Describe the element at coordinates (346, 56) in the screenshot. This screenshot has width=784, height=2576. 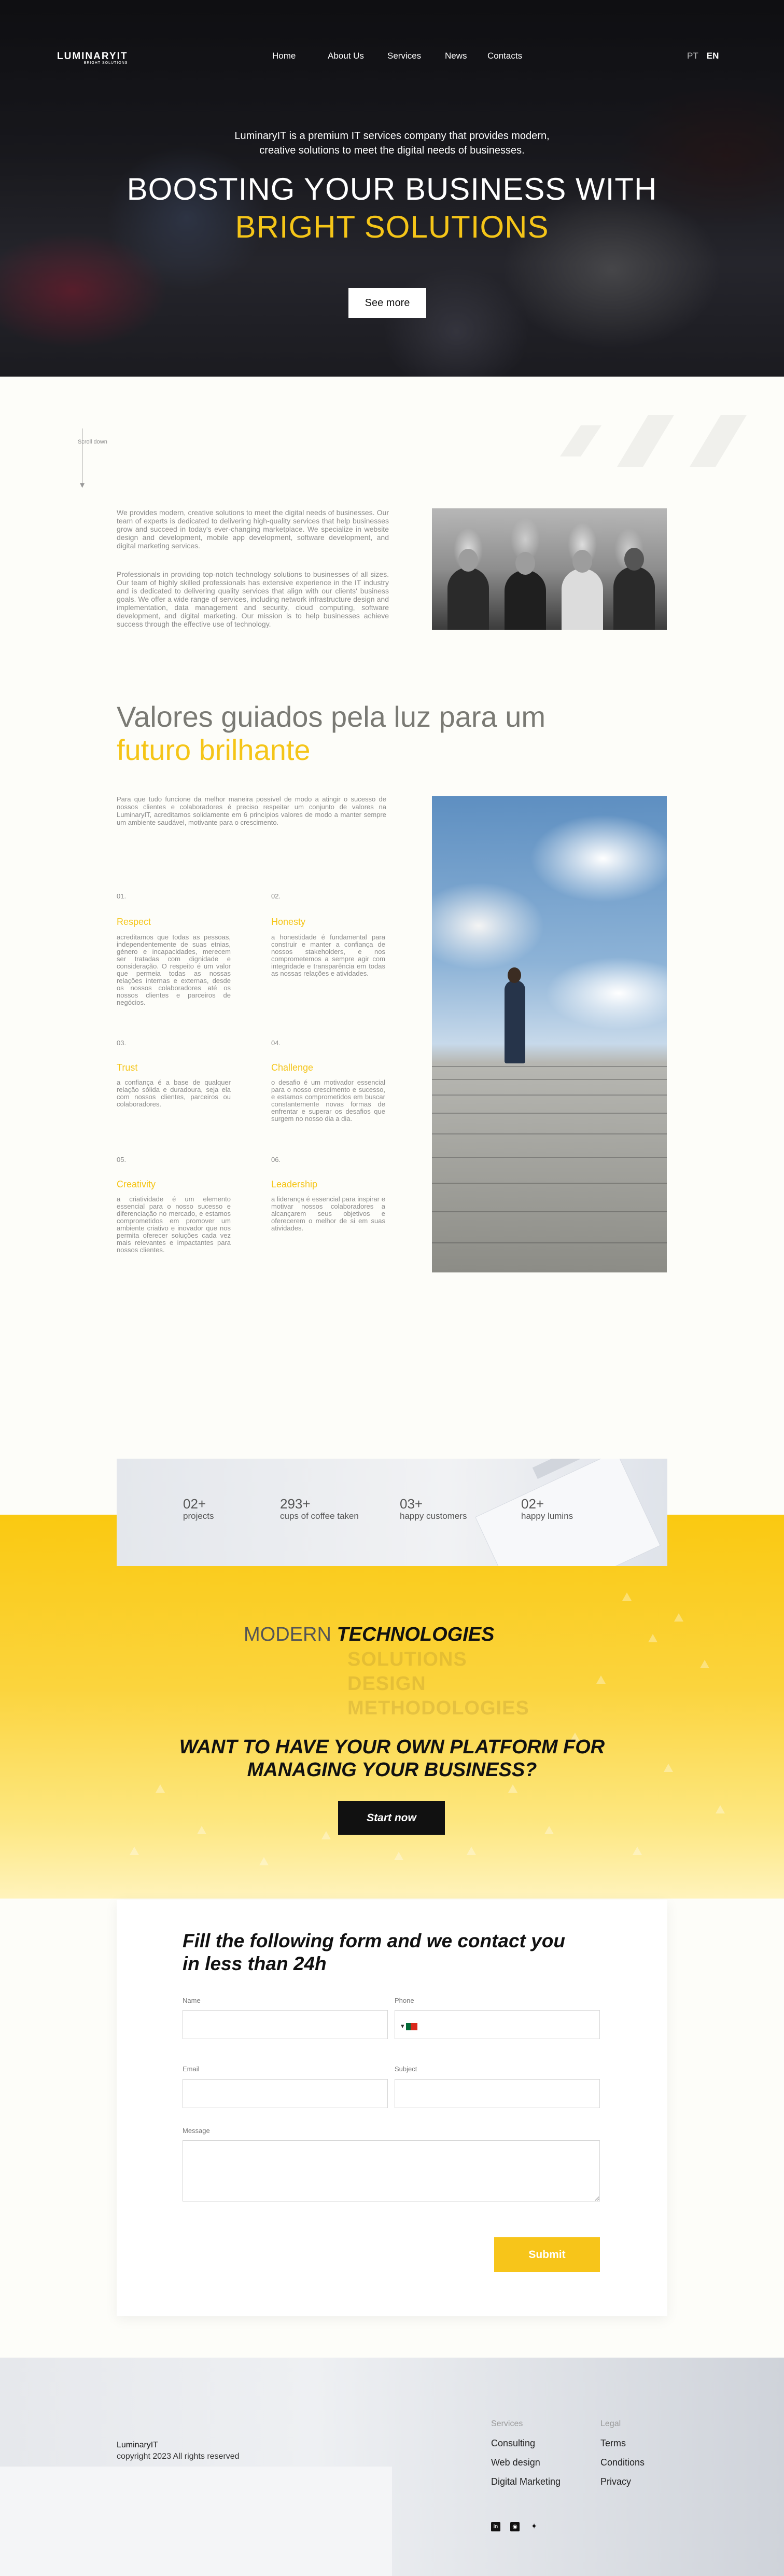
I see `nav-about-us: About Us` at that location.